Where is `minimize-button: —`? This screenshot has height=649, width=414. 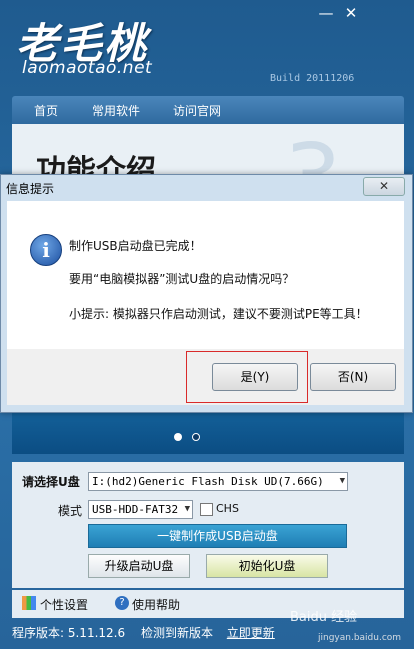 minimize-button: — is located at coordinates (326, 14).